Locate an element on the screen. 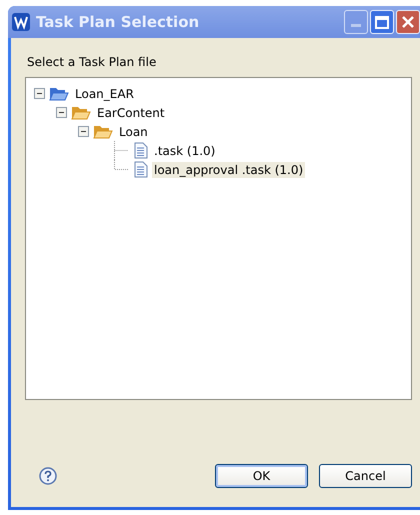  tree-item: Loan_EAR is located at coordinates (104, 94).